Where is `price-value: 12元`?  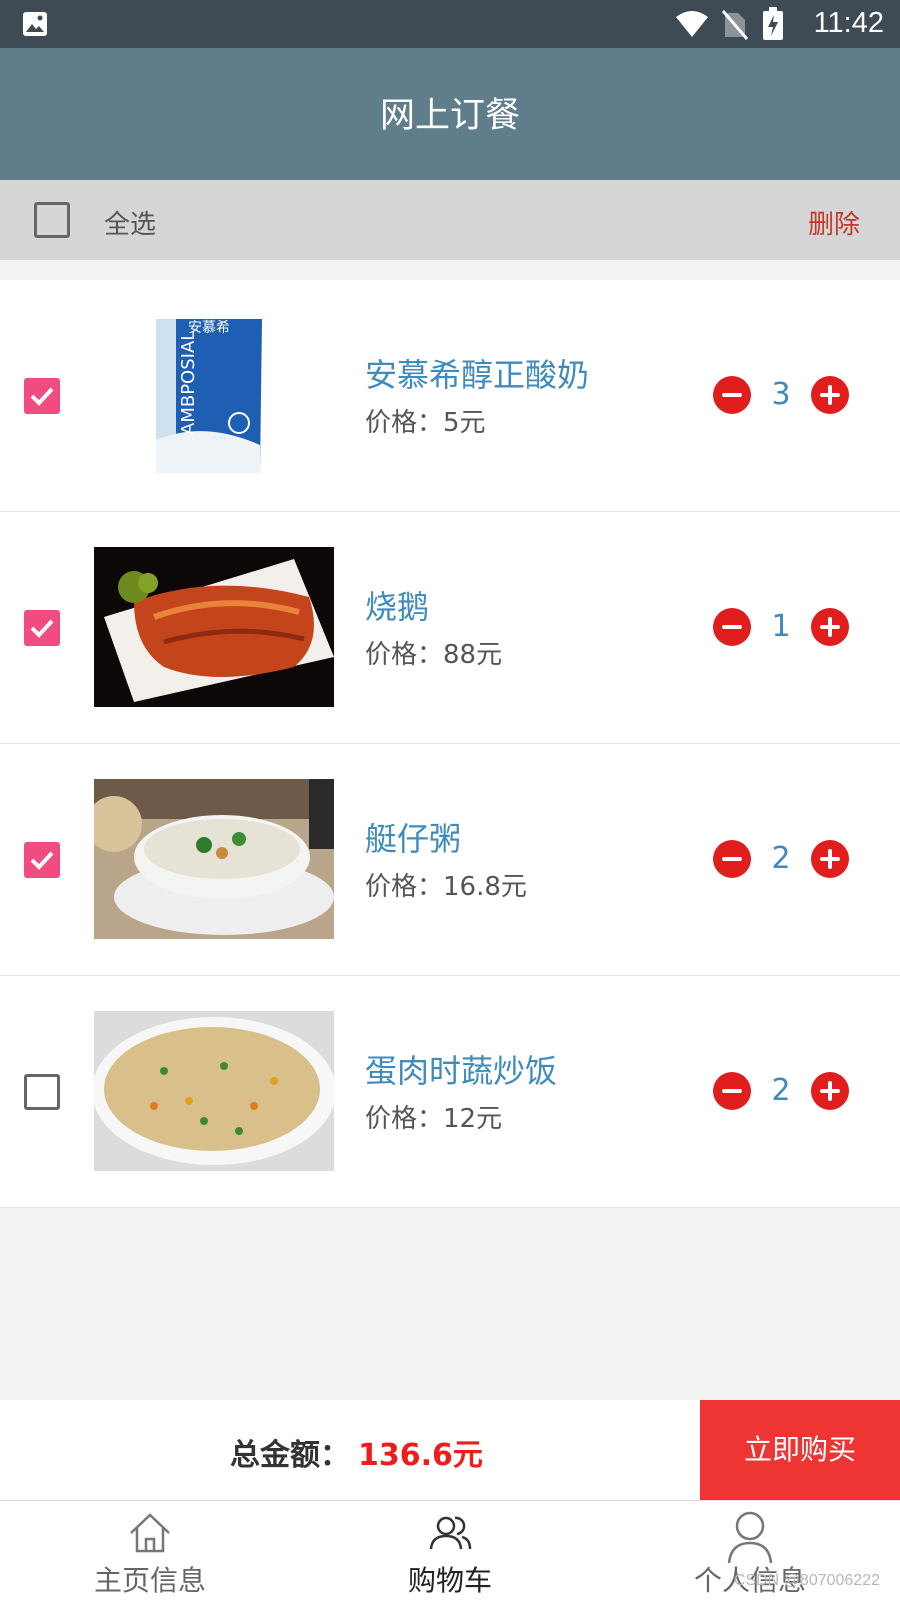 price-value: 12元 is located at coordinates (473, 1119).